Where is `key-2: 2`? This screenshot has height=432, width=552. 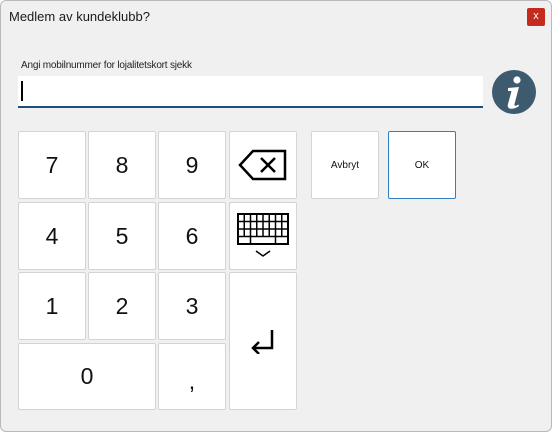
key-2: 2 is located at coordinates (122, 306).